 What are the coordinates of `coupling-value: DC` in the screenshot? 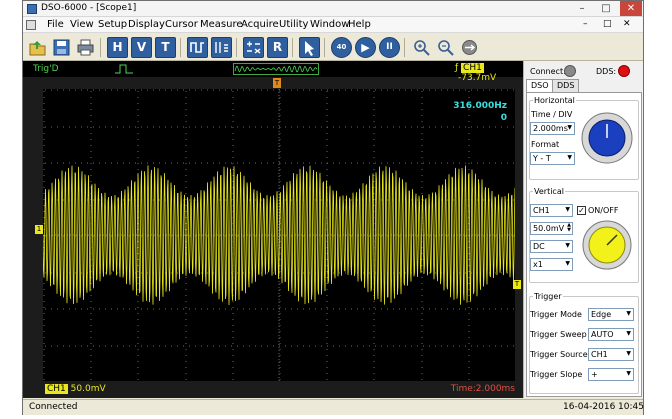 It's located at (539, 246).